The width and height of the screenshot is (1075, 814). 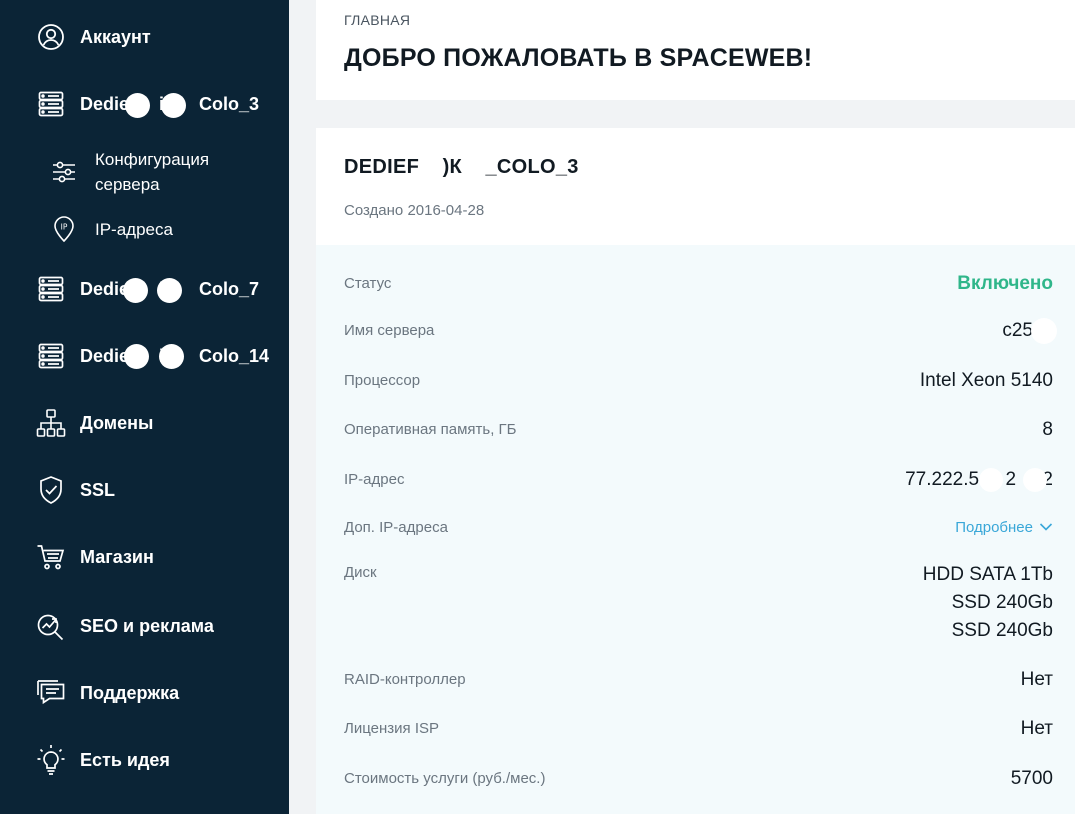 What do you see at coordinates (445, 778) in the screenshot?
I see `price-label: Стоимость услуги (руб./мес.)` at bounding box center [445, 778].